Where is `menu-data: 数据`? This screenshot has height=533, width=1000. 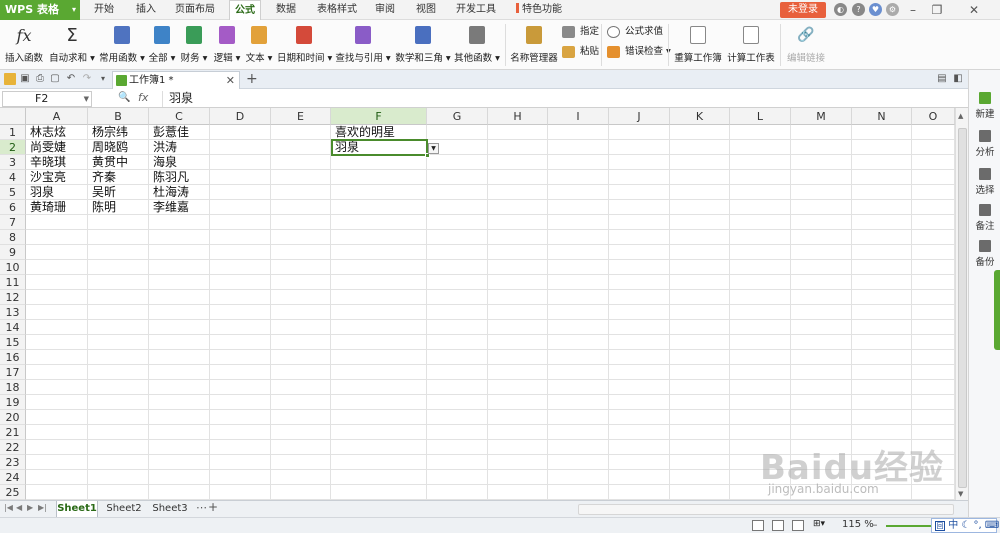 menu-data: 数据 is located at coordinates (286, 10).